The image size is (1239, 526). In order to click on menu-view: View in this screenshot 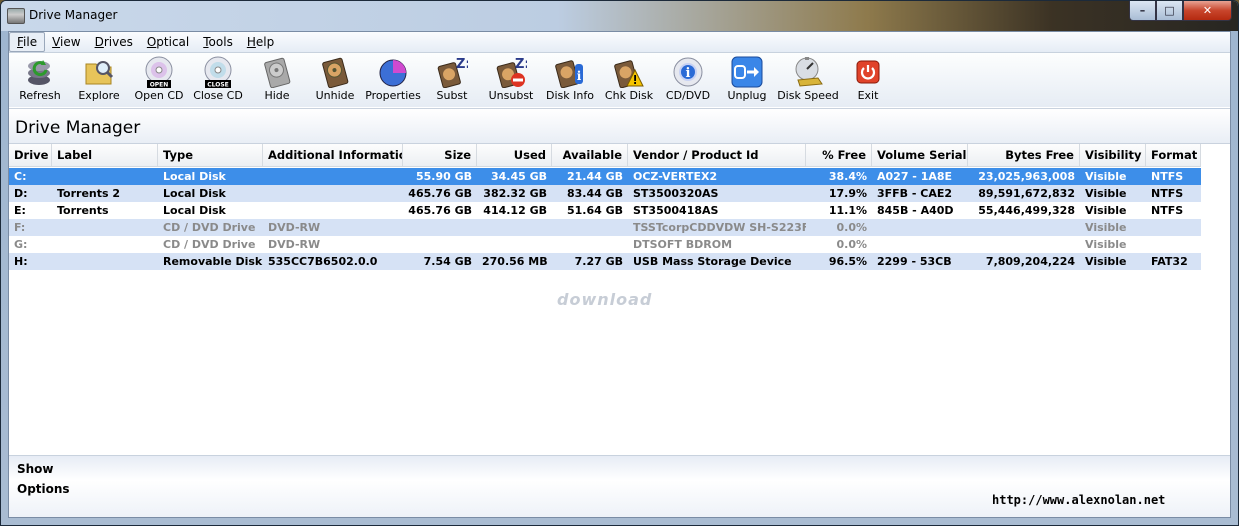, I will do `click(66, 42)`.